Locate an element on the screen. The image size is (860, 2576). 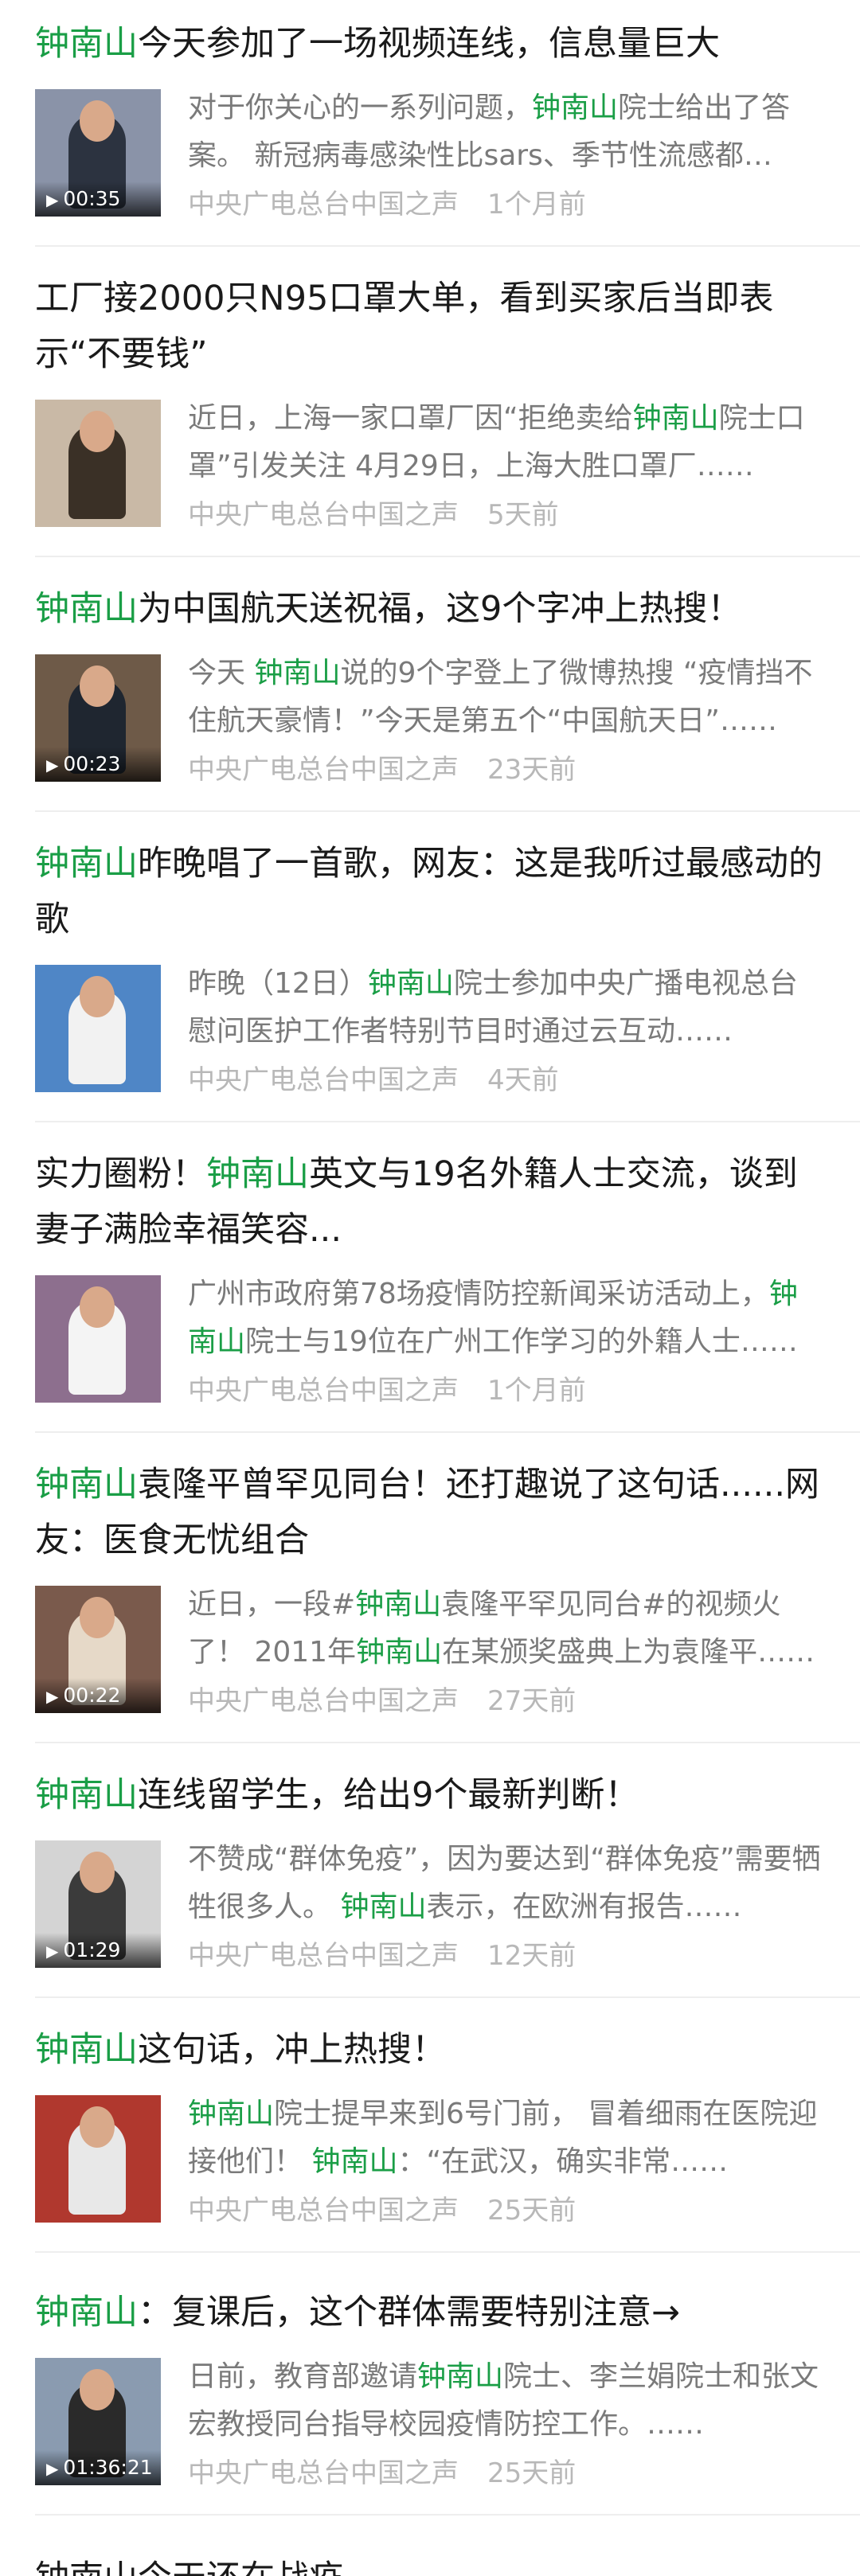
news-title: 工厂接2000只N95口罩大单，看到买家后当即表示“不要钱” is located at coordinates (433, 326).